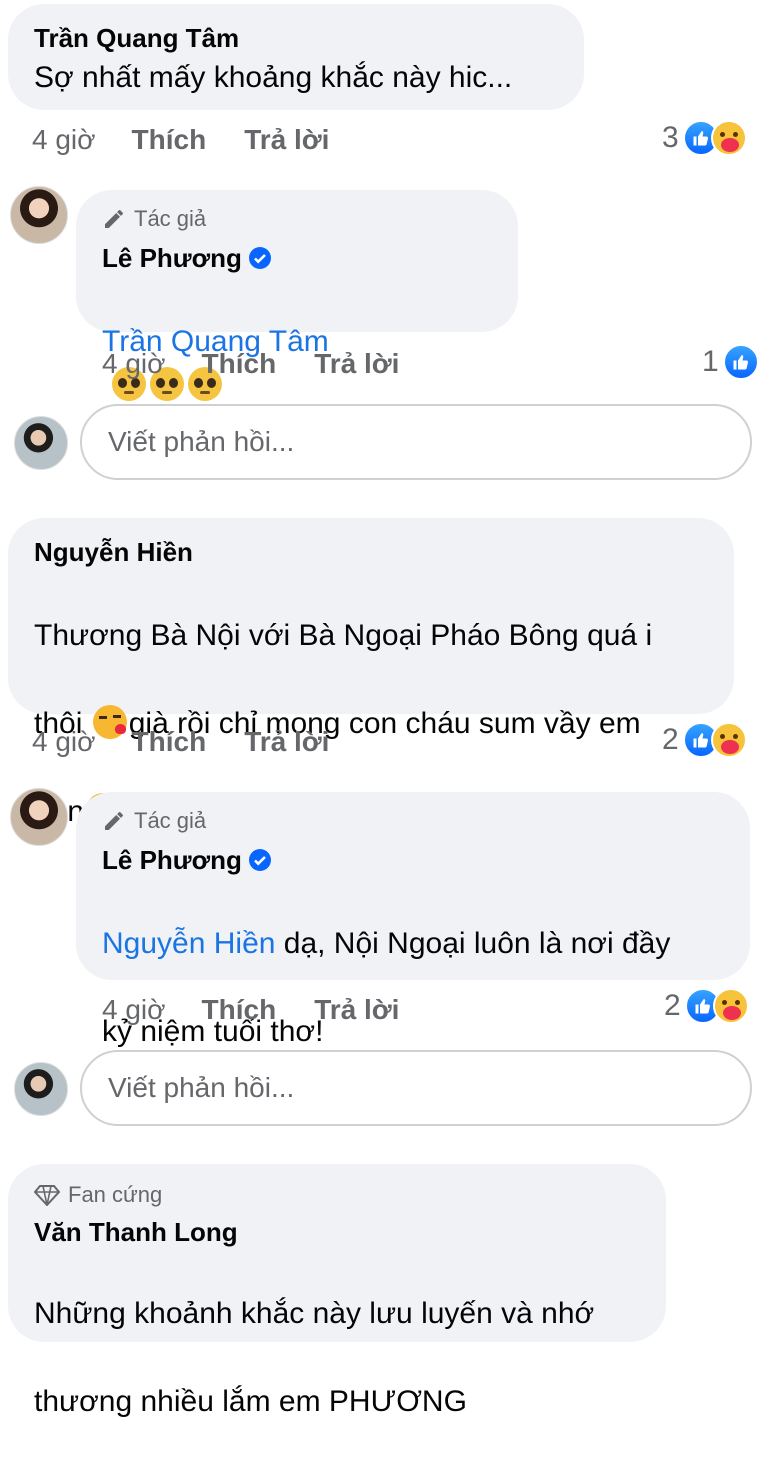 The width and height of the screenshot is (780, 1468). What do you see at coordinates (47, 1195) in the screenshot?
I see `diamond-icon` at bounding box center [47, 1195].